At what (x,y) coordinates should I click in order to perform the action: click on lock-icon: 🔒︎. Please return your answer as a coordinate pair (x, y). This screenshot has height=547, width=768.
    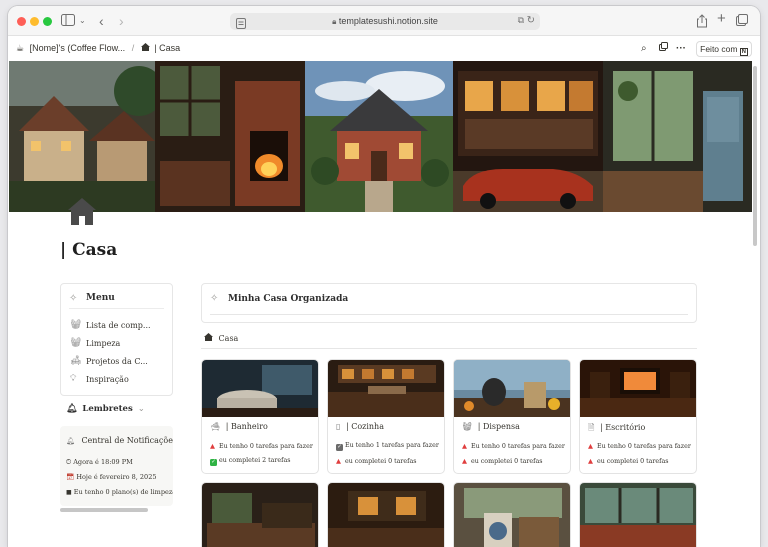
    Looking at the image, I should click on (334, 21).